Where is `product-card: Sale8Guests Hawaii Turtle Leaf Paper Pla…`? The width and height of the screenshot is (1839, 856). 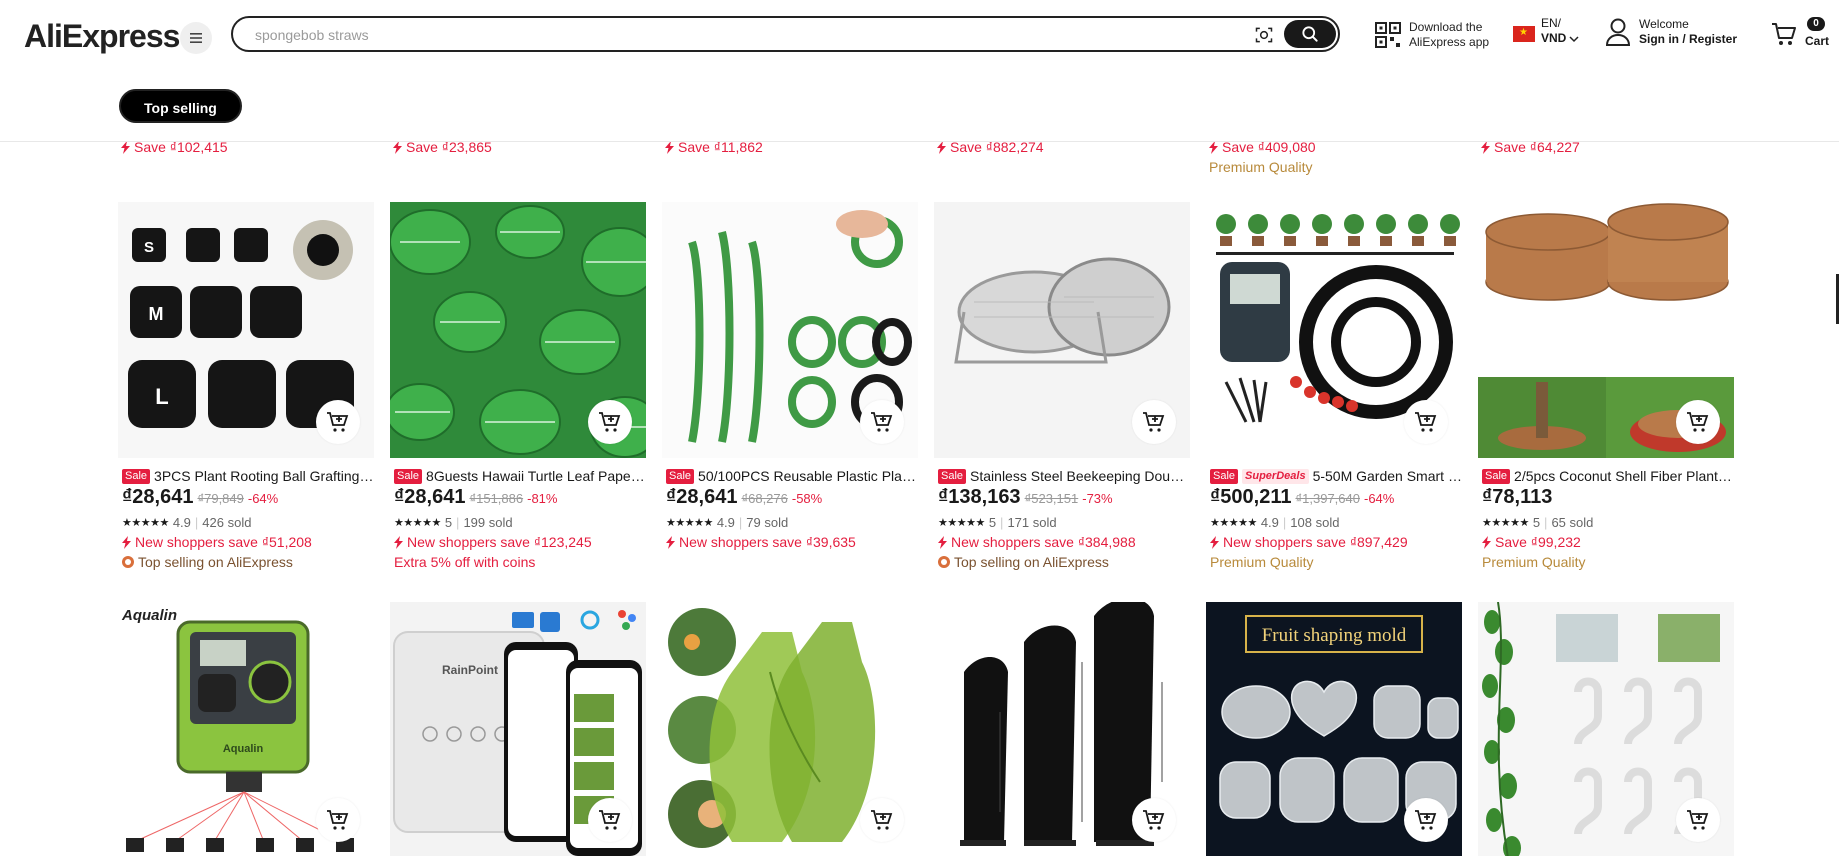 product-card: Sale8Guests Hawaii Turtle Leaf Paper Pla… is located at coordinates (518, 387).